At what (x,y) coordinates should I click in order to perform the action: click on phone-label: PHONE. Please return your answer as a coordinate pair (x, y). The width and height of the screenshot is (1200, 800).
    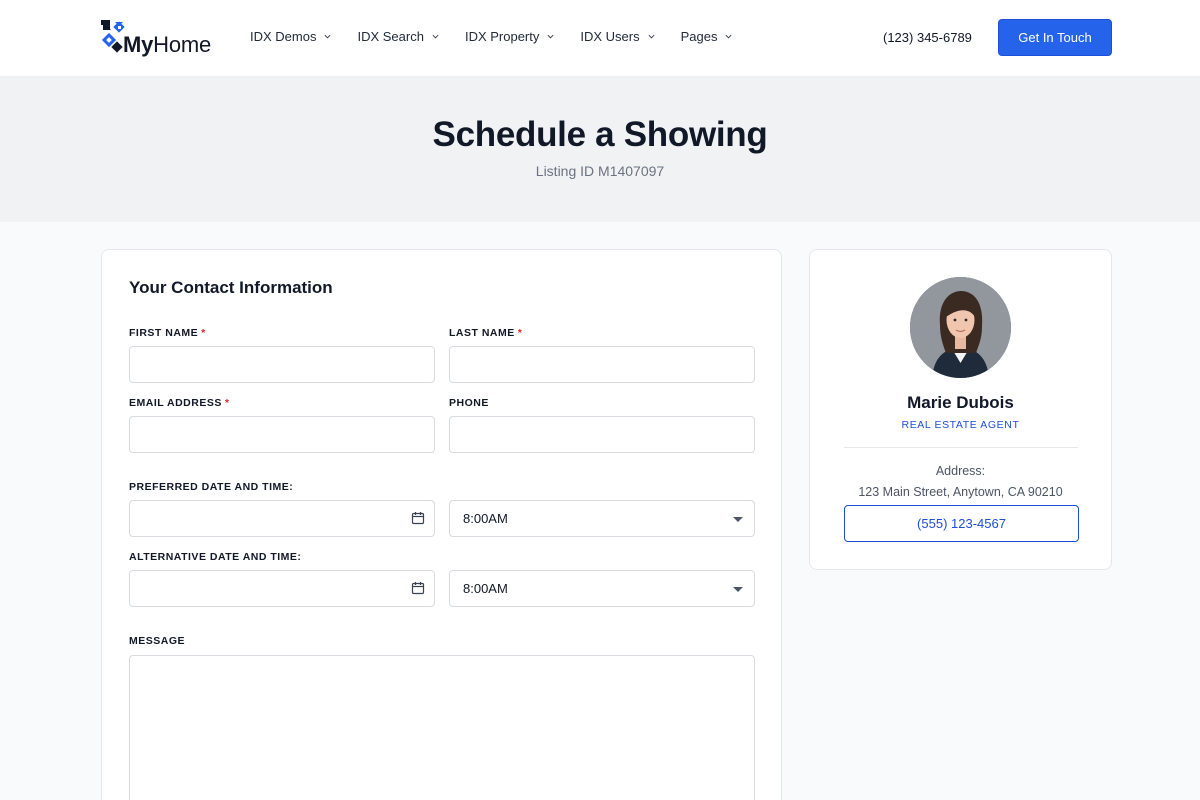
    Looking at the image, I should click on (469, 403).